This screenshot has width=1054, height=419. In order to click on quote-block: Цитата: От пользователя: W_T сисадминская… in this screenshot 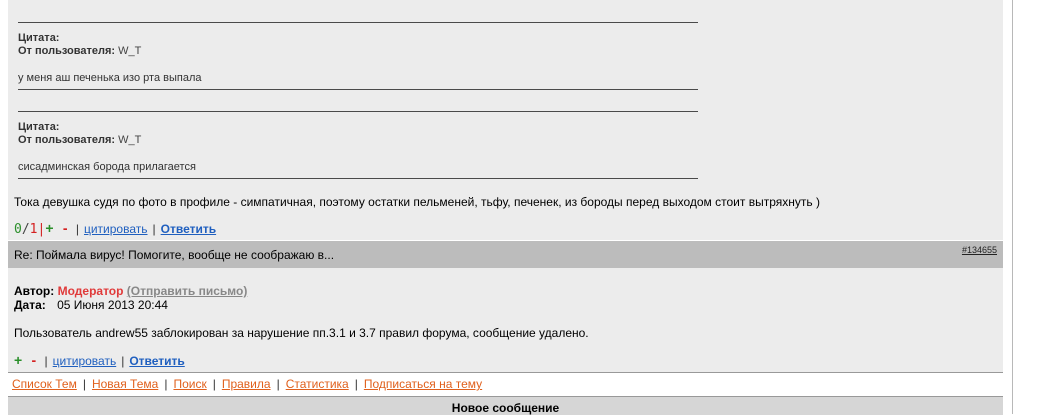, I will do `click(358, 145)`.